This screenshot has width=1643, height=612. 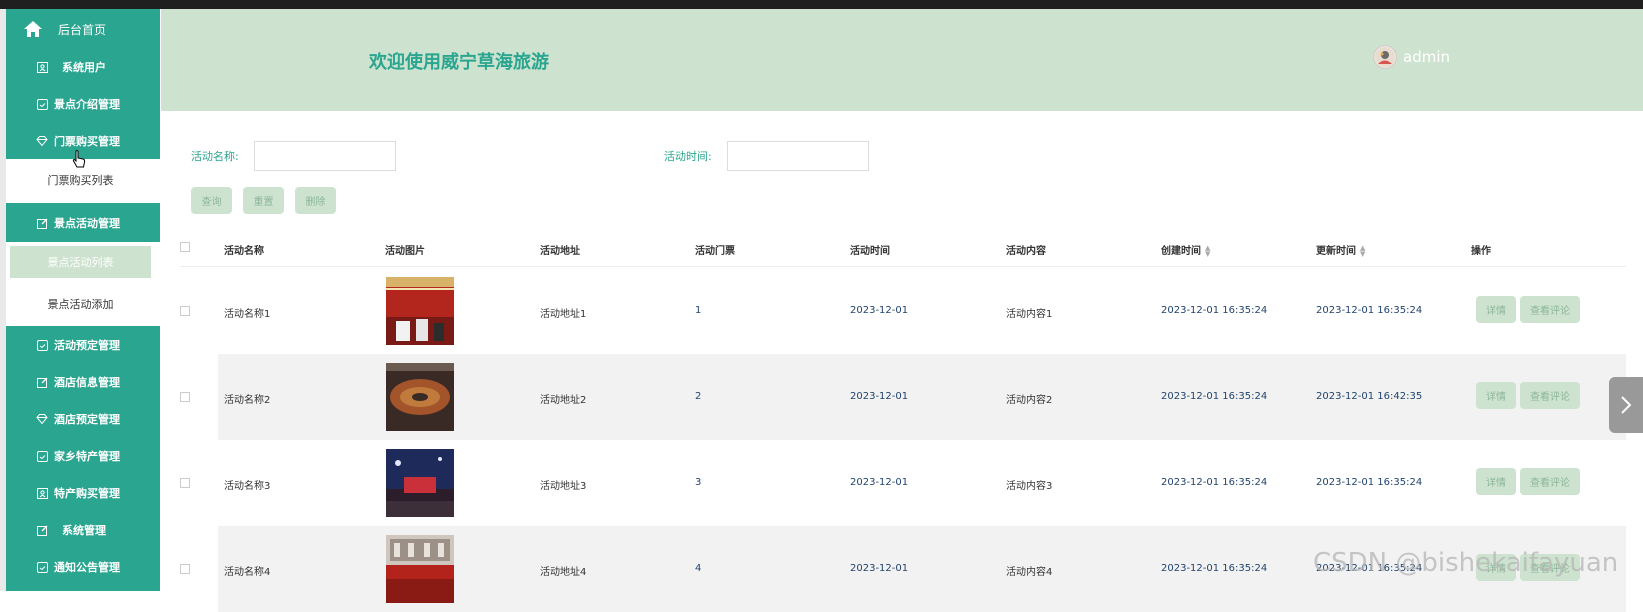 What do you see at coordinates (563, 486) in the screenshot?
I see `cell-address: 活动地址3` at bounding box center [563, 486].